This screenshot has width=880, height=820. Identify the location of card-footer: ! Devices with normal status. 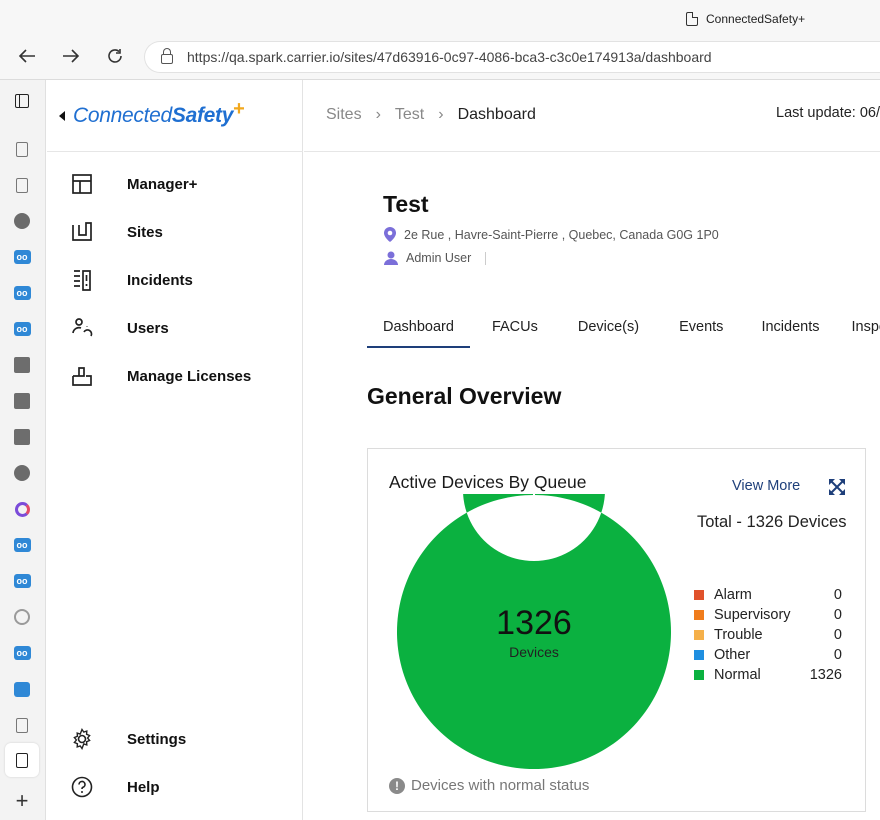
(489, 785).